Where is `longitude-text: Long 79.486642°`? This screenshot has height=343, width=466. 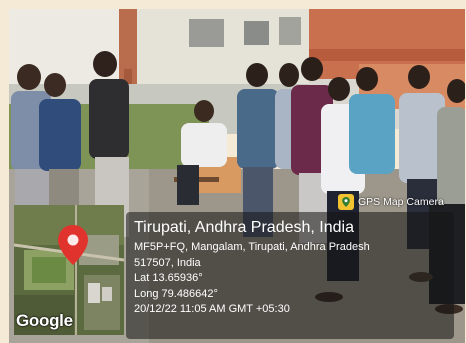
longitude-text: Long 79.486642° is located at coordinates (176, 293).